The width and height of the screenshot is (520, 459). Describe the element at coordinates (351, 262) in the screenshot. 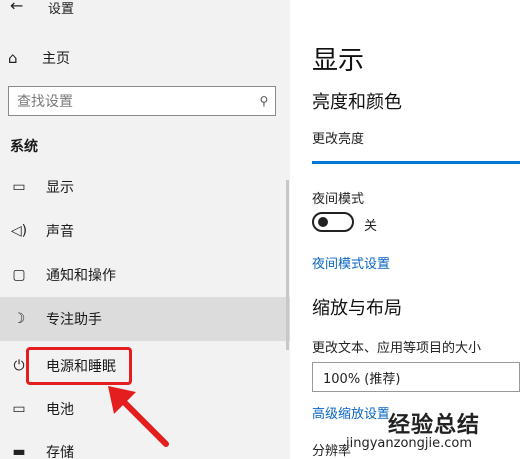

I see `night-mode-settings-link: 夜间模式设置` at that location.